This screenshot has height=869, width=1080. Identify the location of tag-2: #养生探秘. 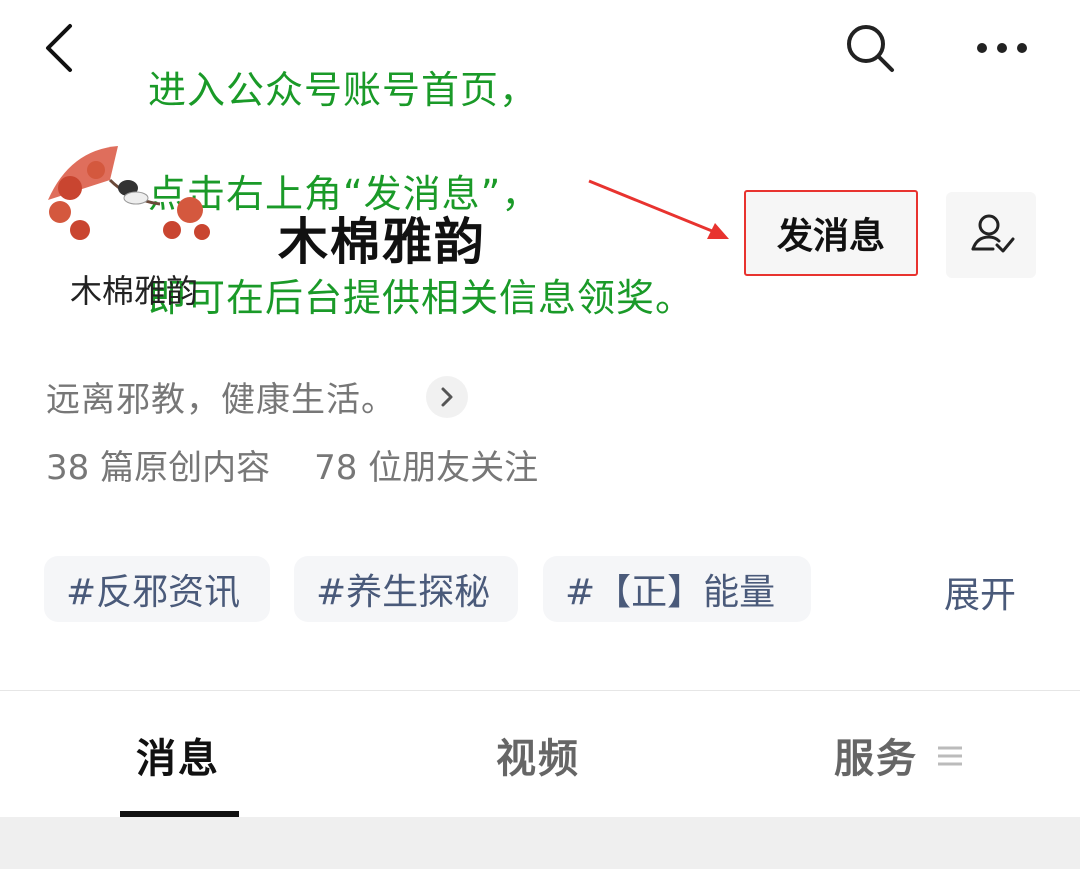
(406, 589).